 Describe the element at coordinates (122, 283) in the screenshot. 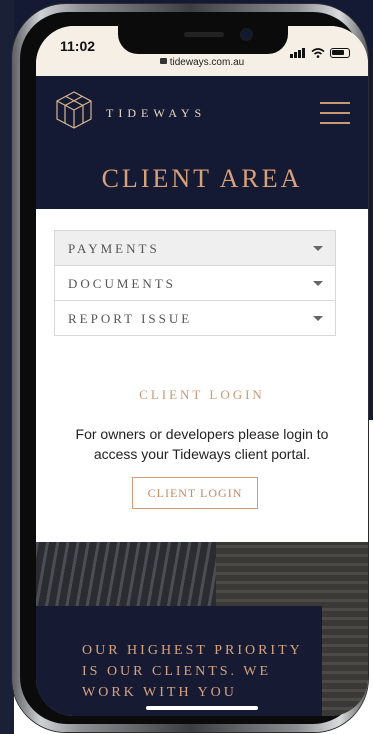

I see `accordion-label: Documents` at that location.